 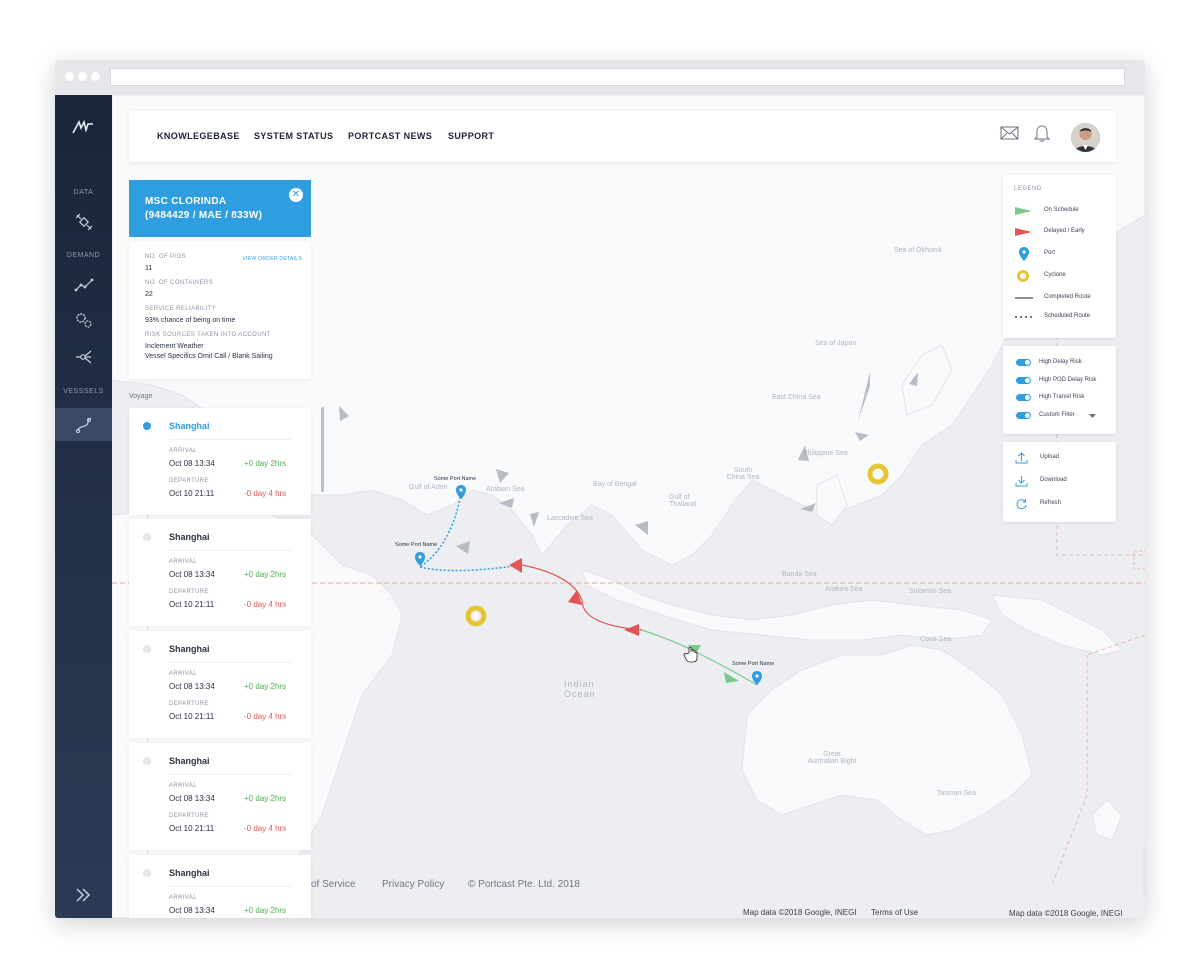 What do you see at coordinates (1085, 137) in the screenshot?
I see `avatar` at bounding box center [1085, 137].